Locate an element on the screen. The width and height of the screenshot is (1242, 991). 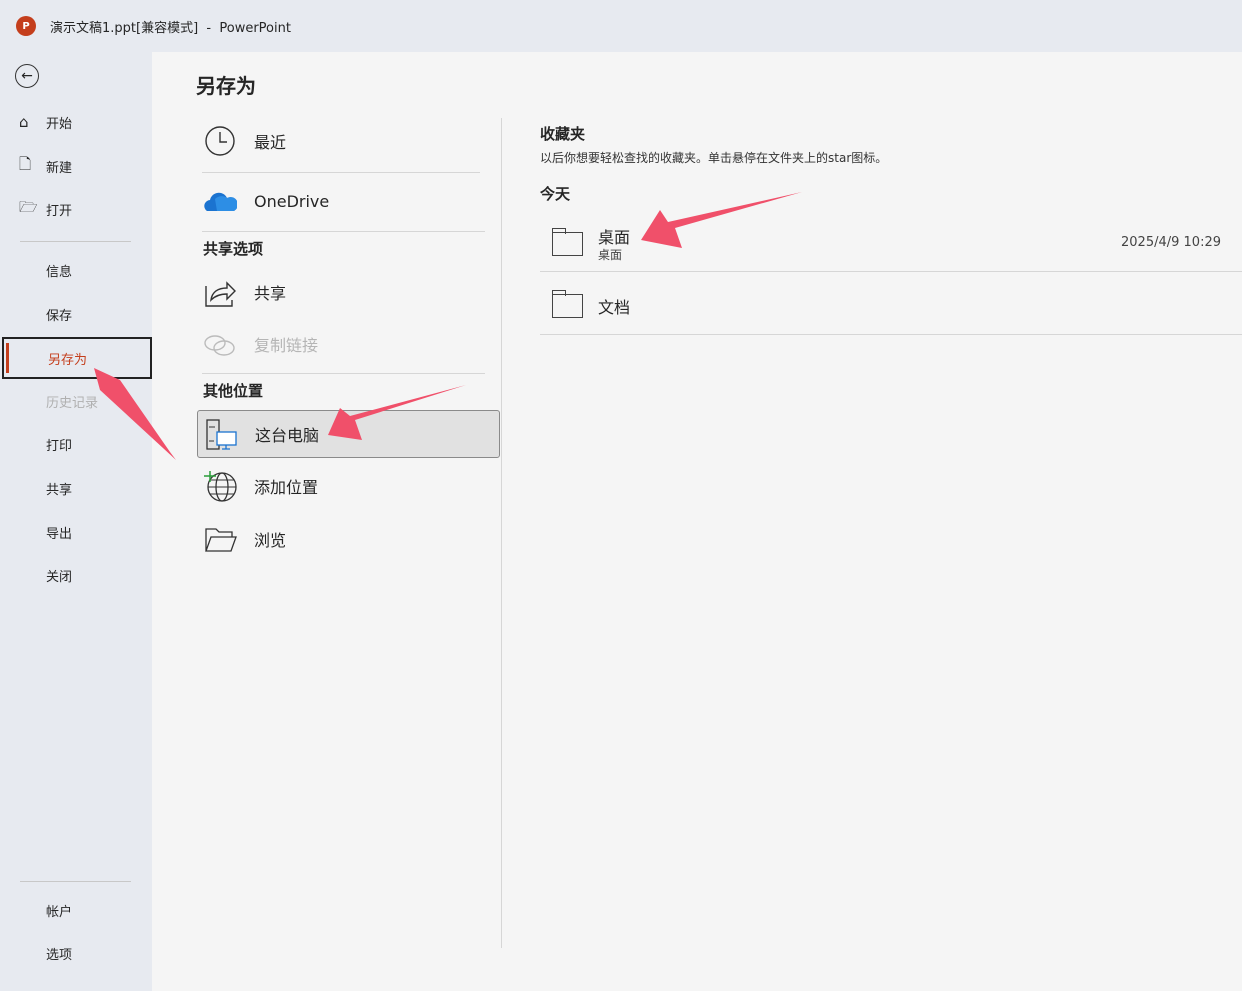
section-share-options: 共享选项 is located at coordinates (233, 249).